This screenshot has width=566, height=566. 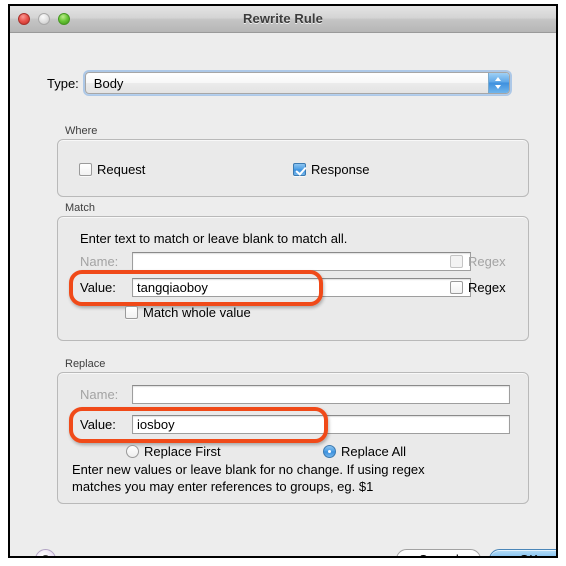 I want to click on match-value-regex-label: Regex, so click(x=487, y=287).